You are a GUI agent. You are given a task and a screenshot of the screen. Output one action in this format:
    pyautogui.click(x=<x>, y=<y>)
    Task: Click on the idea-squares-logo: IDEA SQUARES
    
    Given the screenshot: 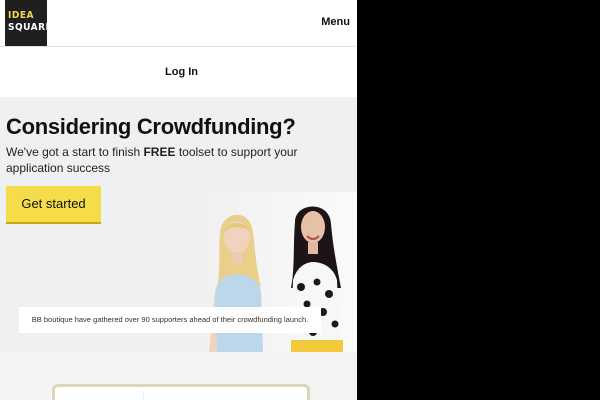 What is the action you would take?
    pyautogui.click(x=32, y=23)
    